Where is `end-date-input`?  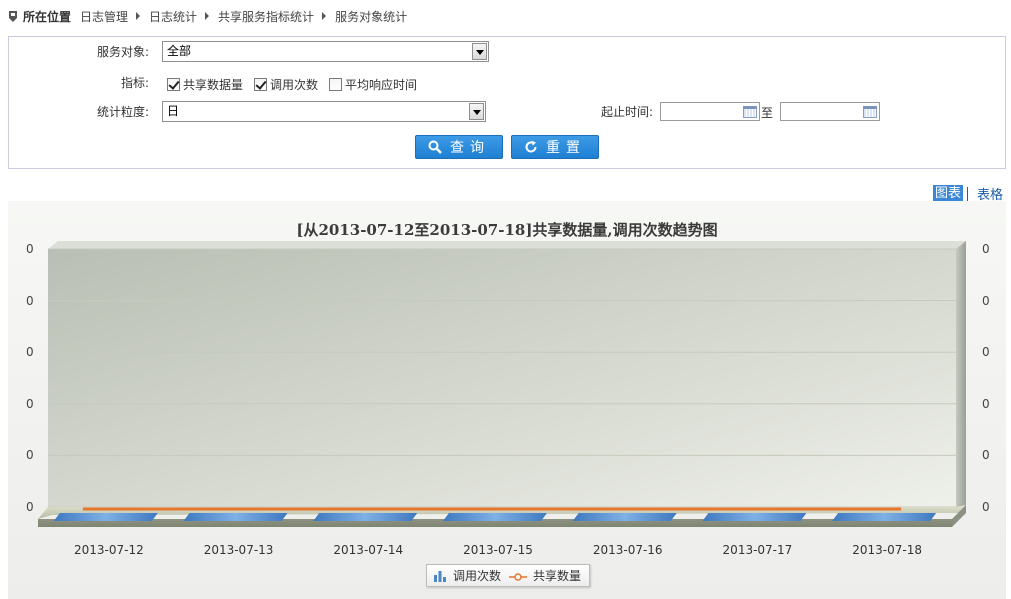 end-date-input is located at coordinates (830, 111).